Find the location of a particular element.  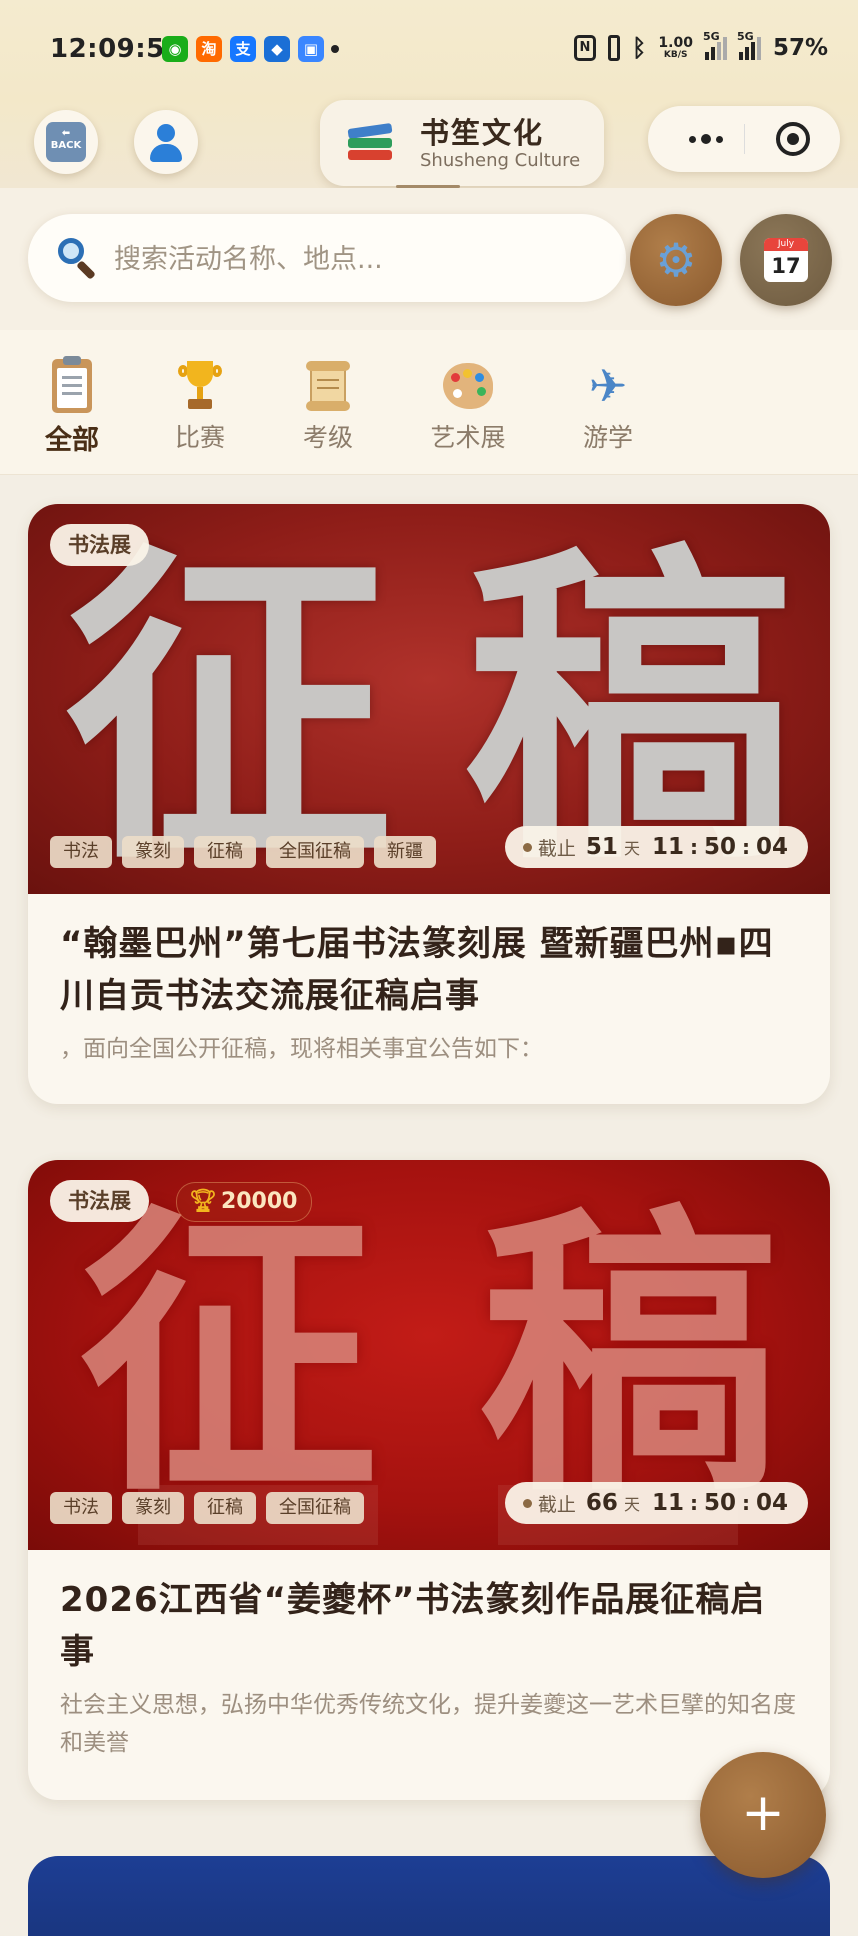

scroll-icon is located at coordinates (328, 386).